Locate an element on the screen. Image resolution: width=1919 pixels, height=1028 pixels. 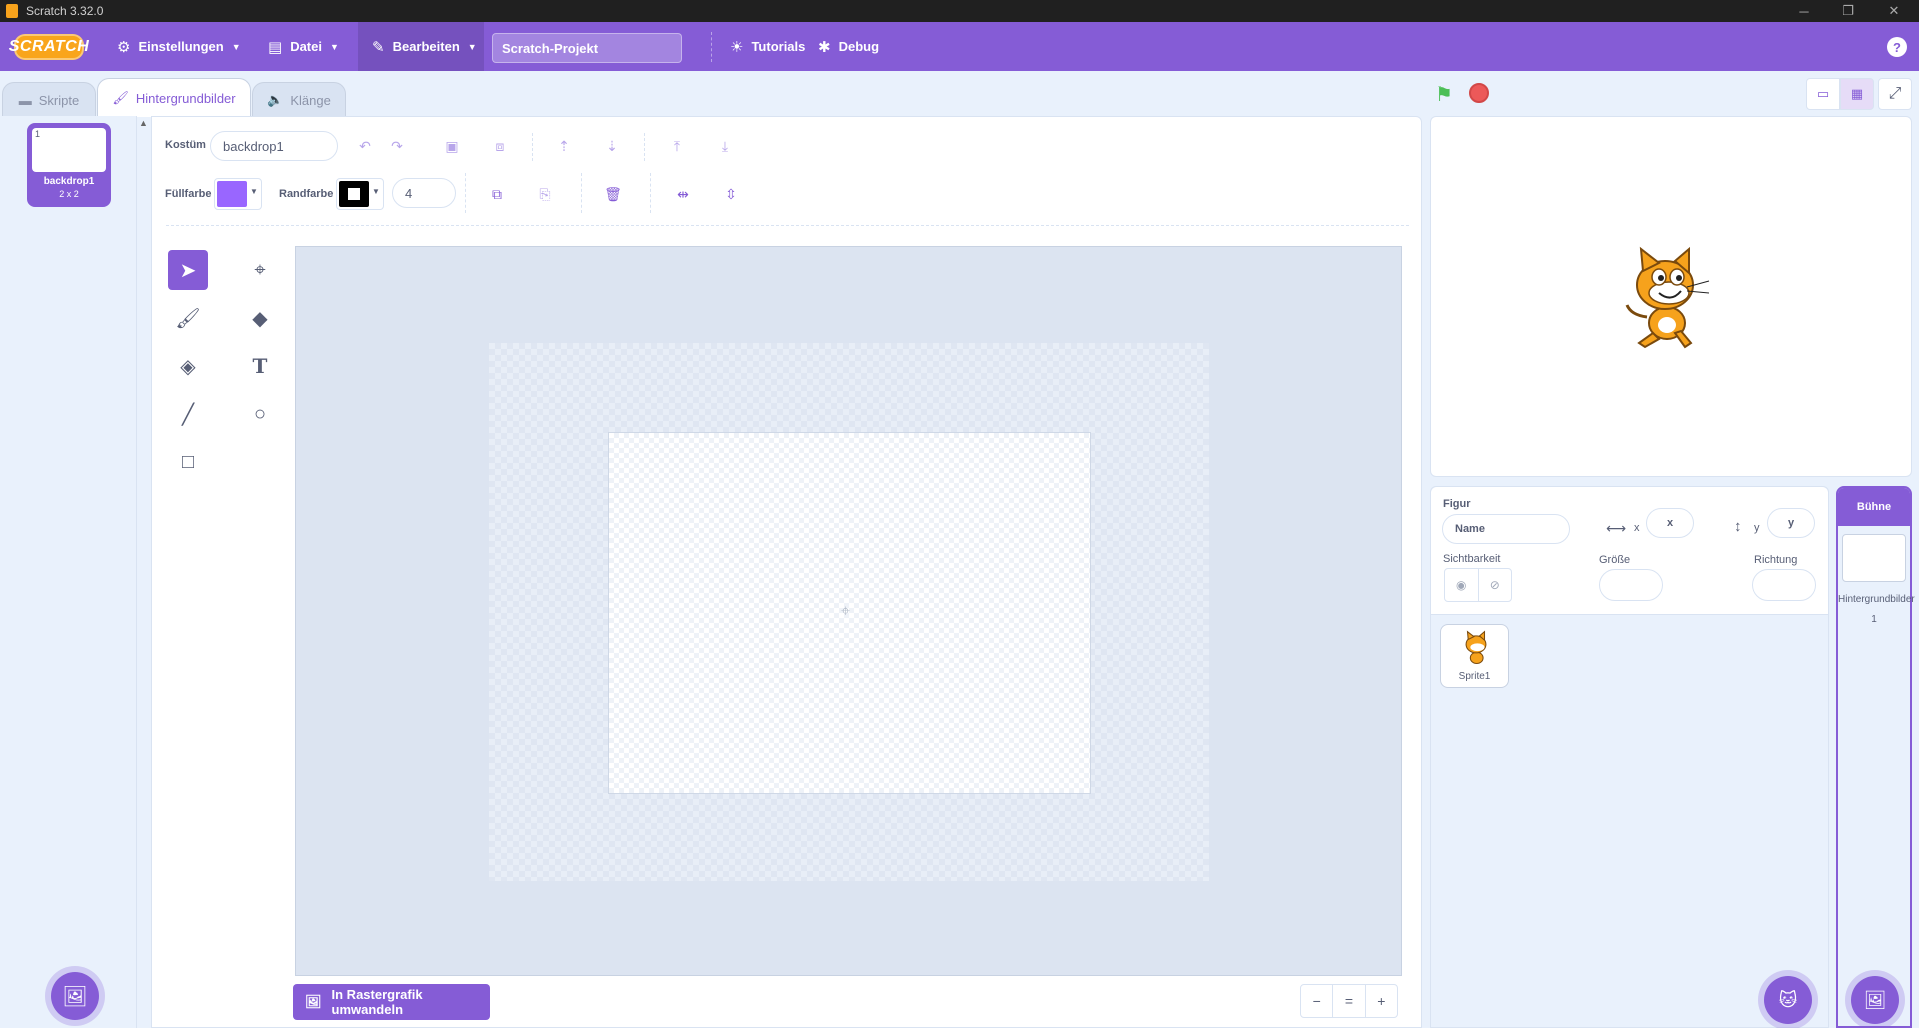
hide-button: ⊘ is located at coordinates (1495, 585).